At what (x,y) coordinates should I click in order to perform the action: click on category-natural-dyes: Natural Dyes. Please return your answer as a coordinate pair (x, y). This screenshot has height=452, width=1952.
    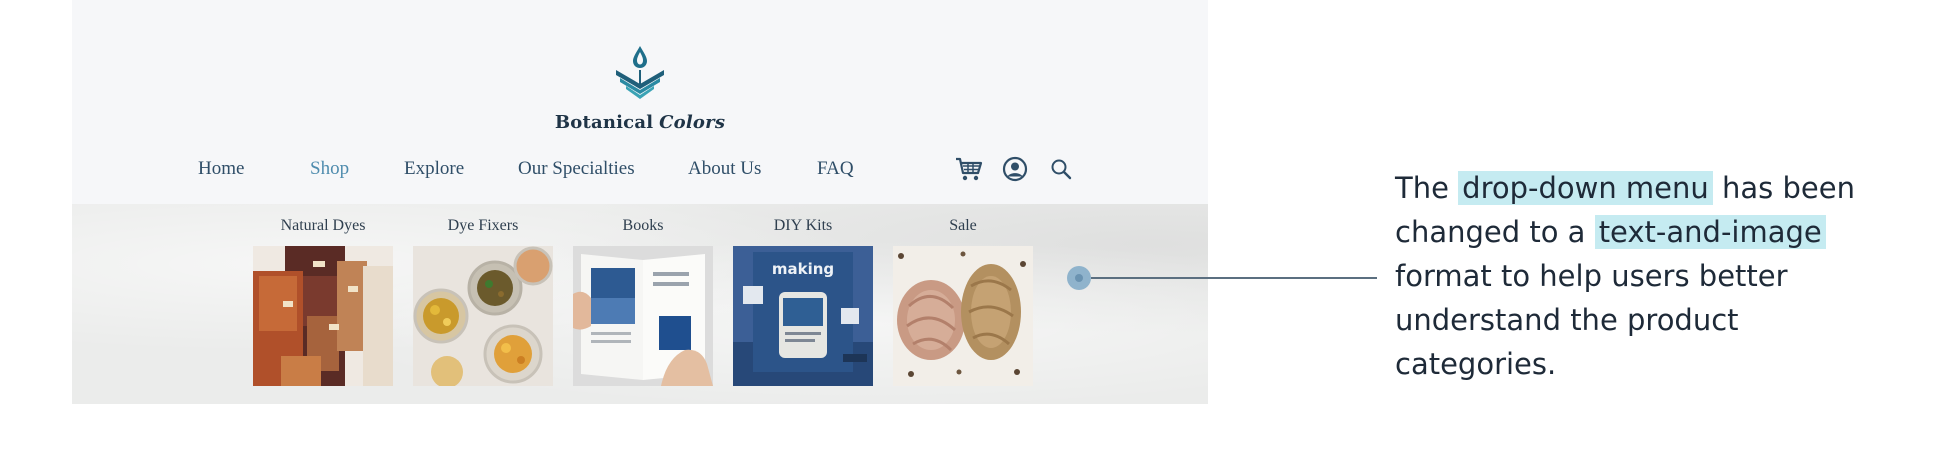
    Looking at the image, I should click on (323, 301).